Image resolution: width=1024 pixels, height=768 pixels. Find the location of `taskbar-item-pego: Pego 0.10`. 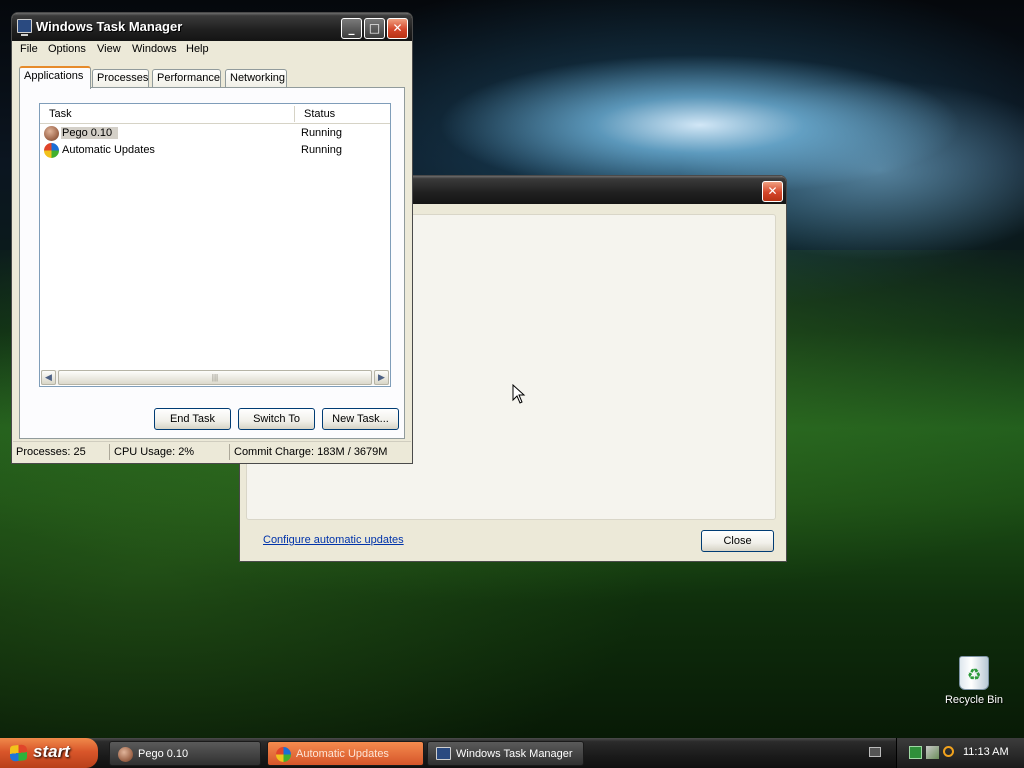

taskbar-item-pego: Pego 0.10 is located at coordinates (185, 753).